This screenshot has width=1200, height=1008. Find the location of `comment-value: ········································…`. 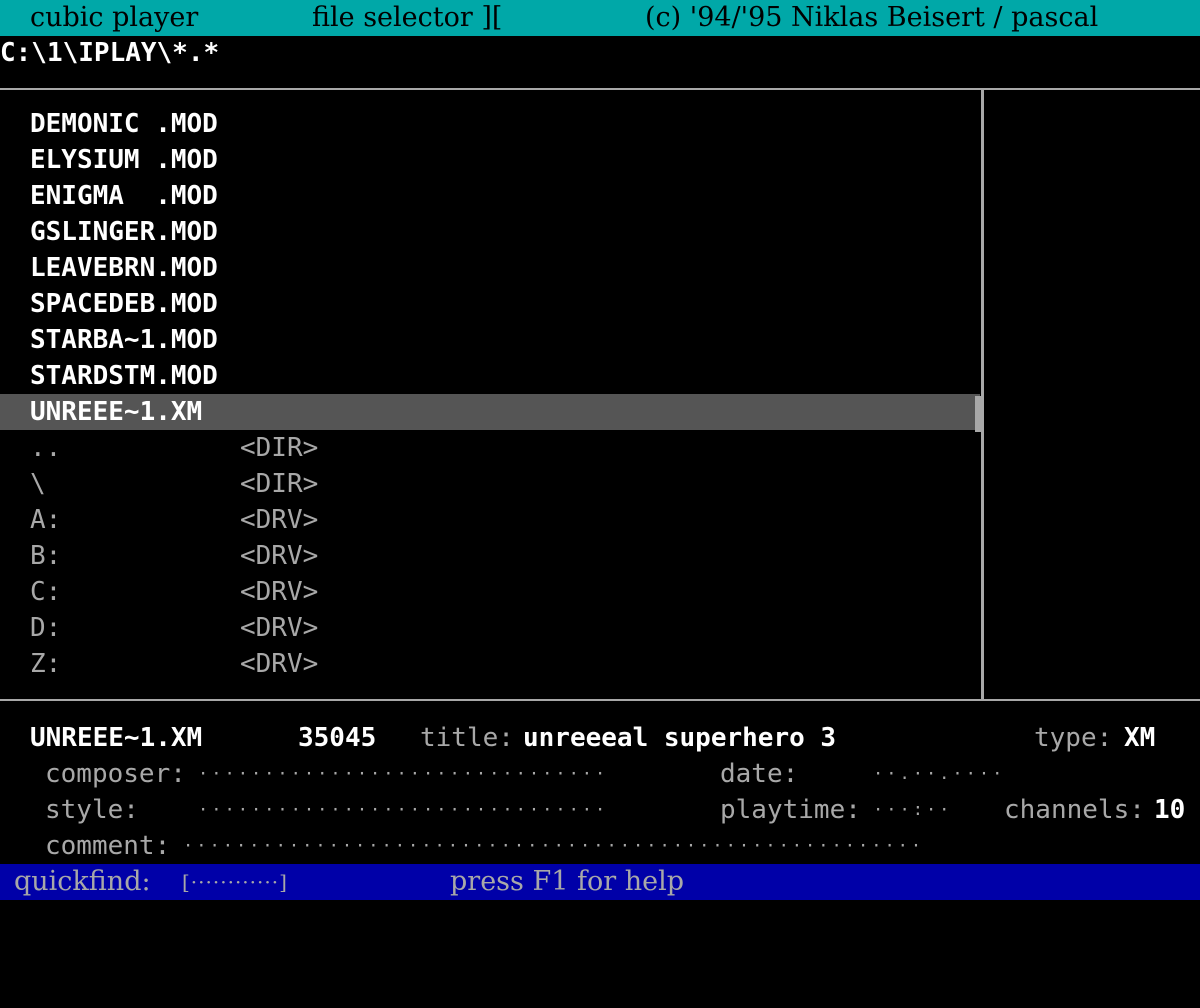

comment-value: ········································… is located at coordinates (554, 846).